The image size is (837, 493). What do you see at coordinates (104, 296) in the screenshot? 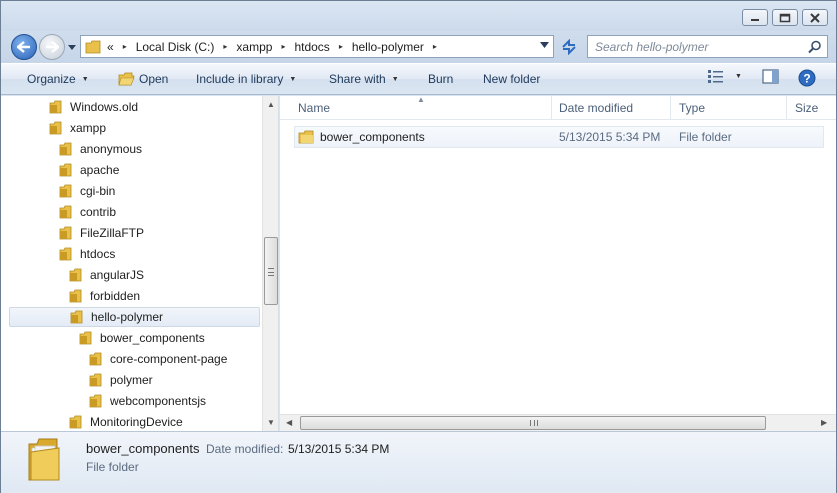
I see `tree-item: forbidden` at bounding box center [104, 296].